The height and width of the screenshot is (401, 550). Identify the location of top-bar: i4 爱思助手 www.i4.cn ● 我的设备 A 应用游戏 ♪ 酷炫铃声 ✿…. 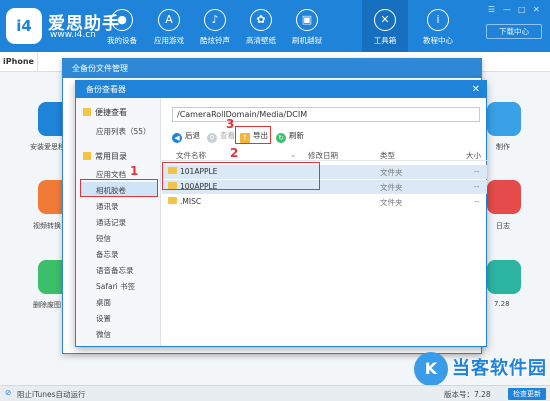
(275, 26).